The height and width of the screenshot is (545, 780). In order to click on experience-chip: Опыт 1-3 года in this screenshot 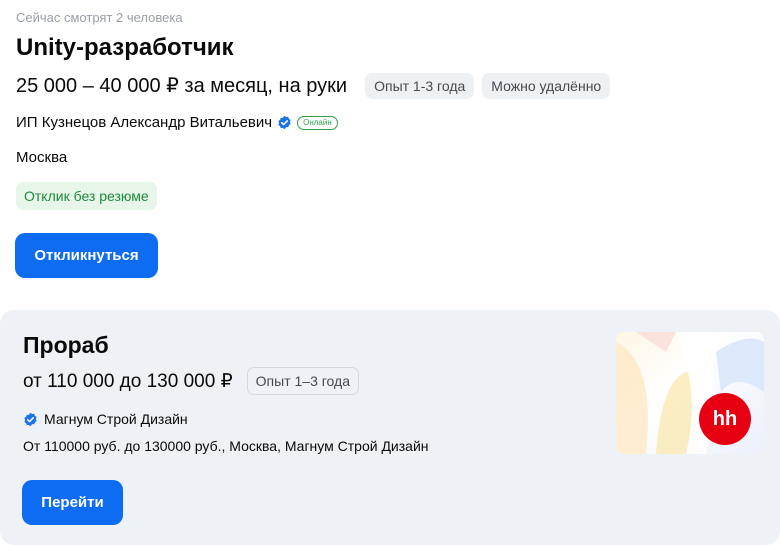, I will do `click(420, 85)`.